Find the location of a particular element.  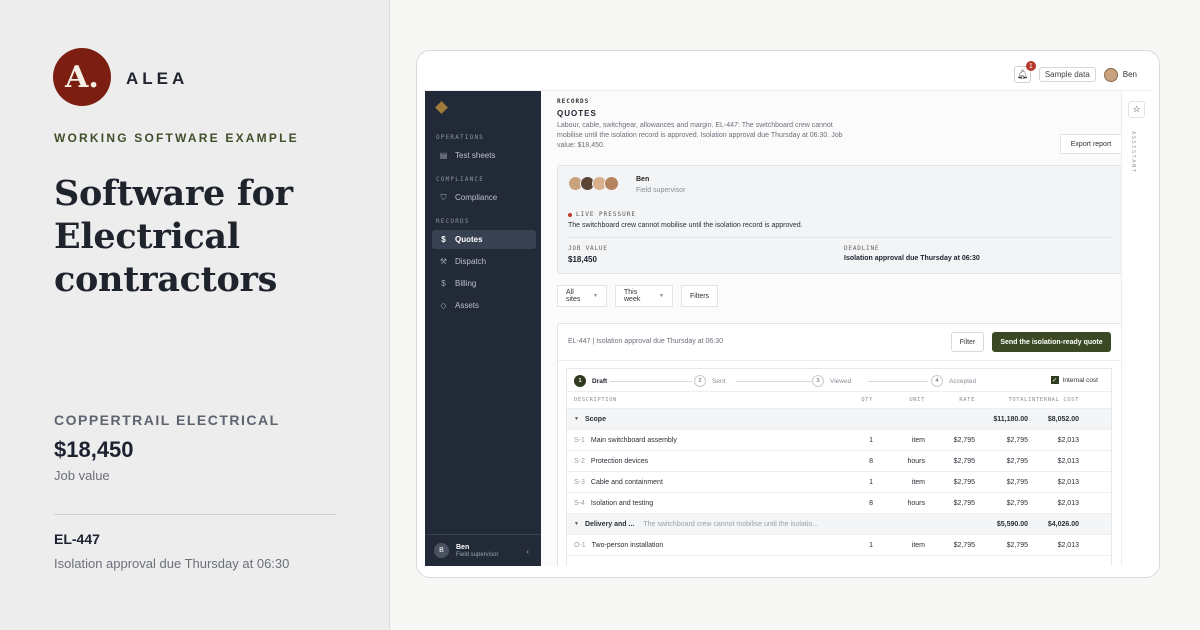

brand-name: ALEA is located at coordinates (157, 78).